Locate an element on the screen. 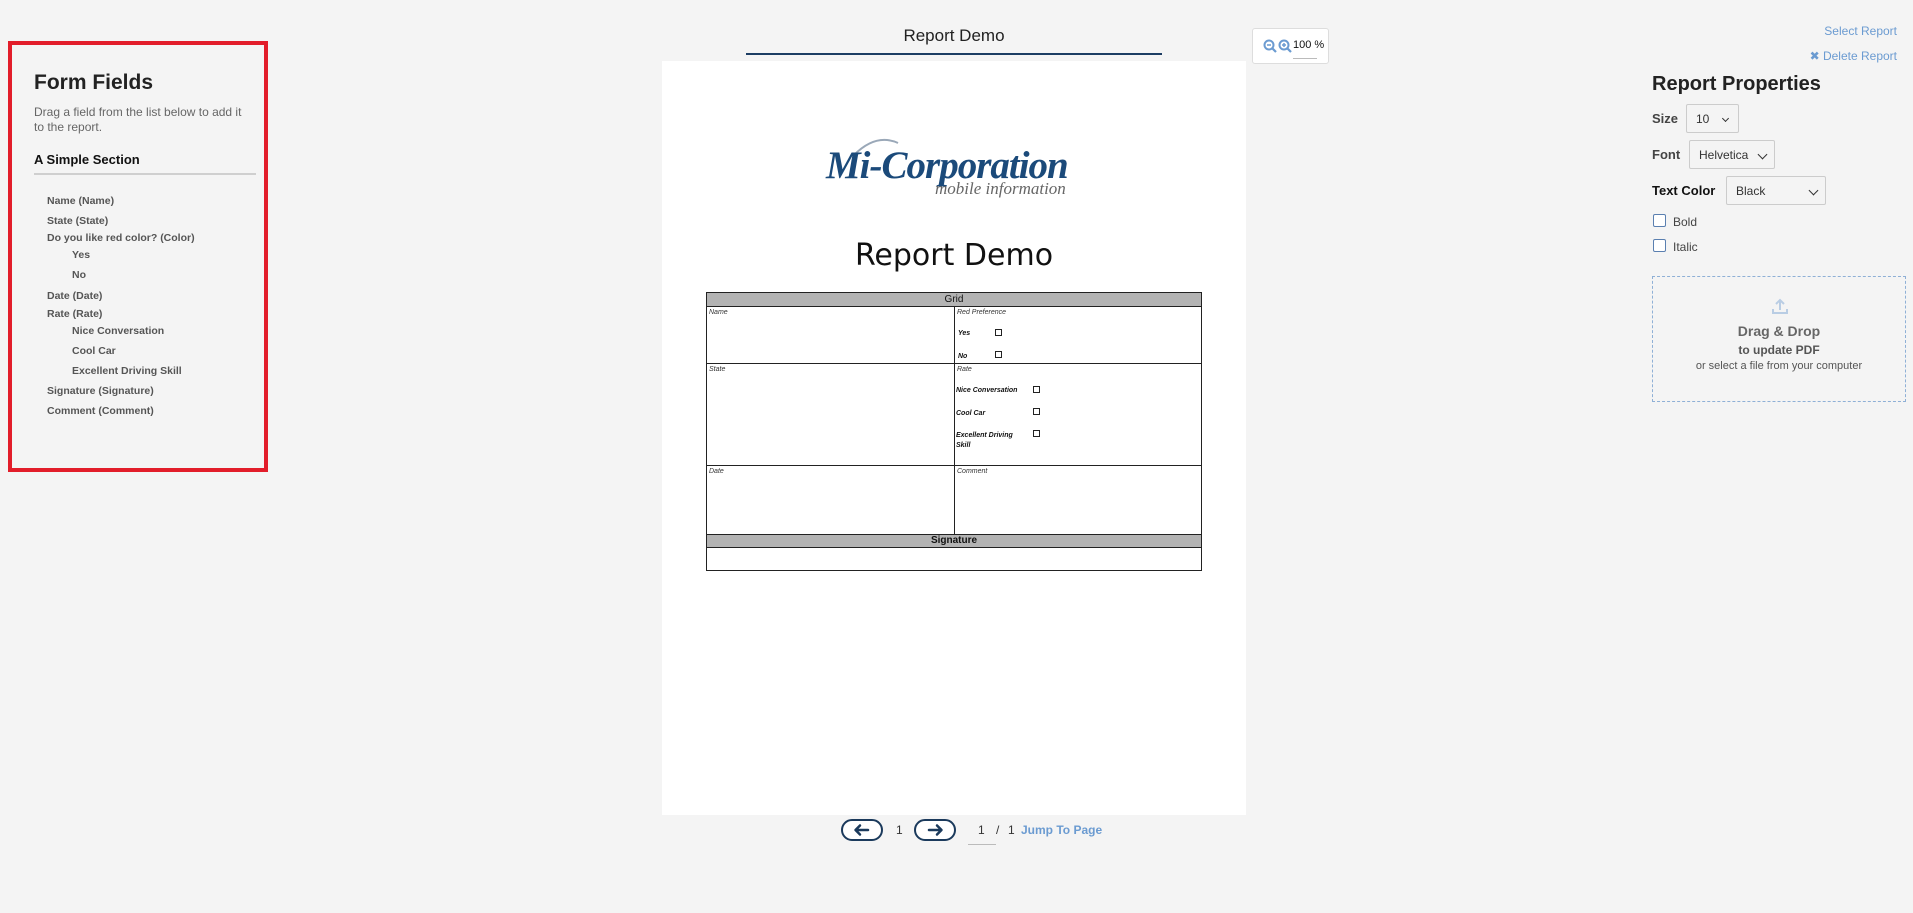 The image size is (1913, 913). zoom-control: 100 % is located at coordinates (1290, 46).